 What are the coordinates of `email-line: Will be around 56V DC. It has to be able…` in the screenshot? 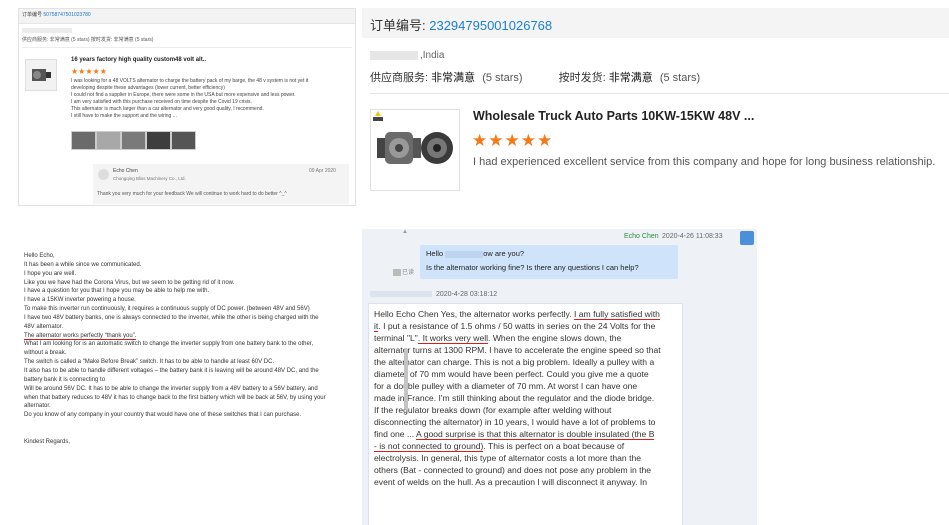 It's located at (171, 388).